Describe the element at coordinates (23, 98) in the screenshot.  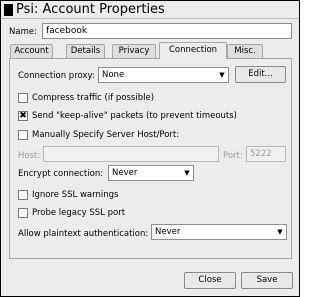
I see `compress-traffic-checkbox` at that location.